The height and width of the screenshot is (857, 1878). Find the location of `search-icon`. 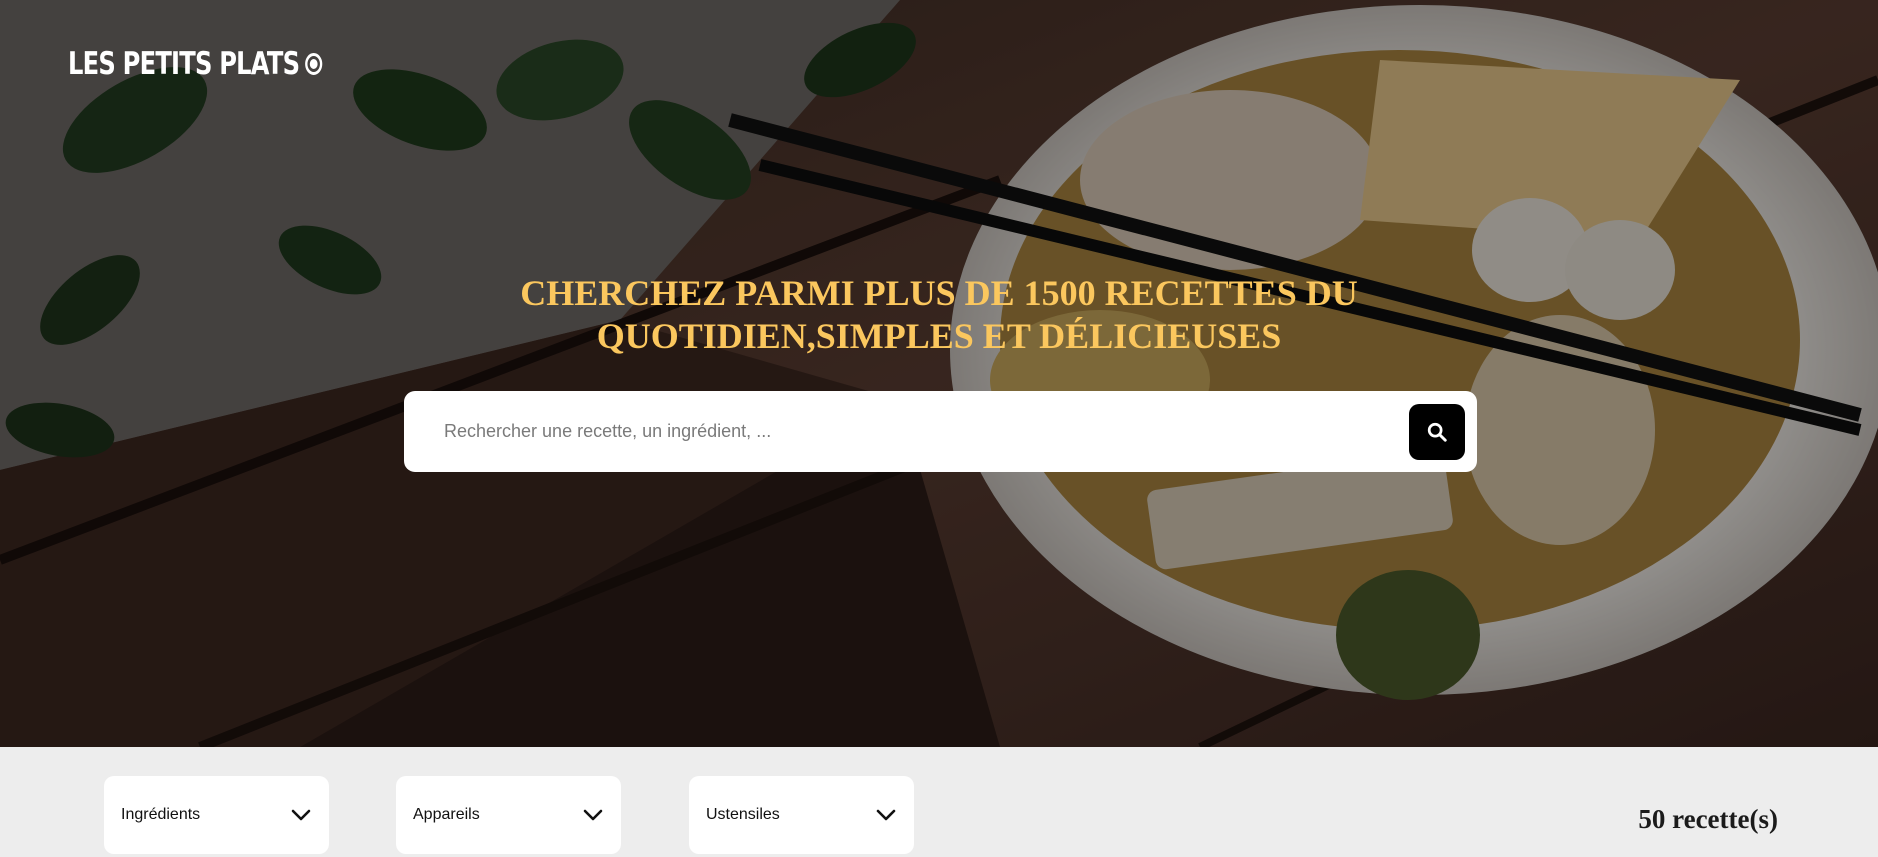

search-icon is located at coordinates (1437, 432).